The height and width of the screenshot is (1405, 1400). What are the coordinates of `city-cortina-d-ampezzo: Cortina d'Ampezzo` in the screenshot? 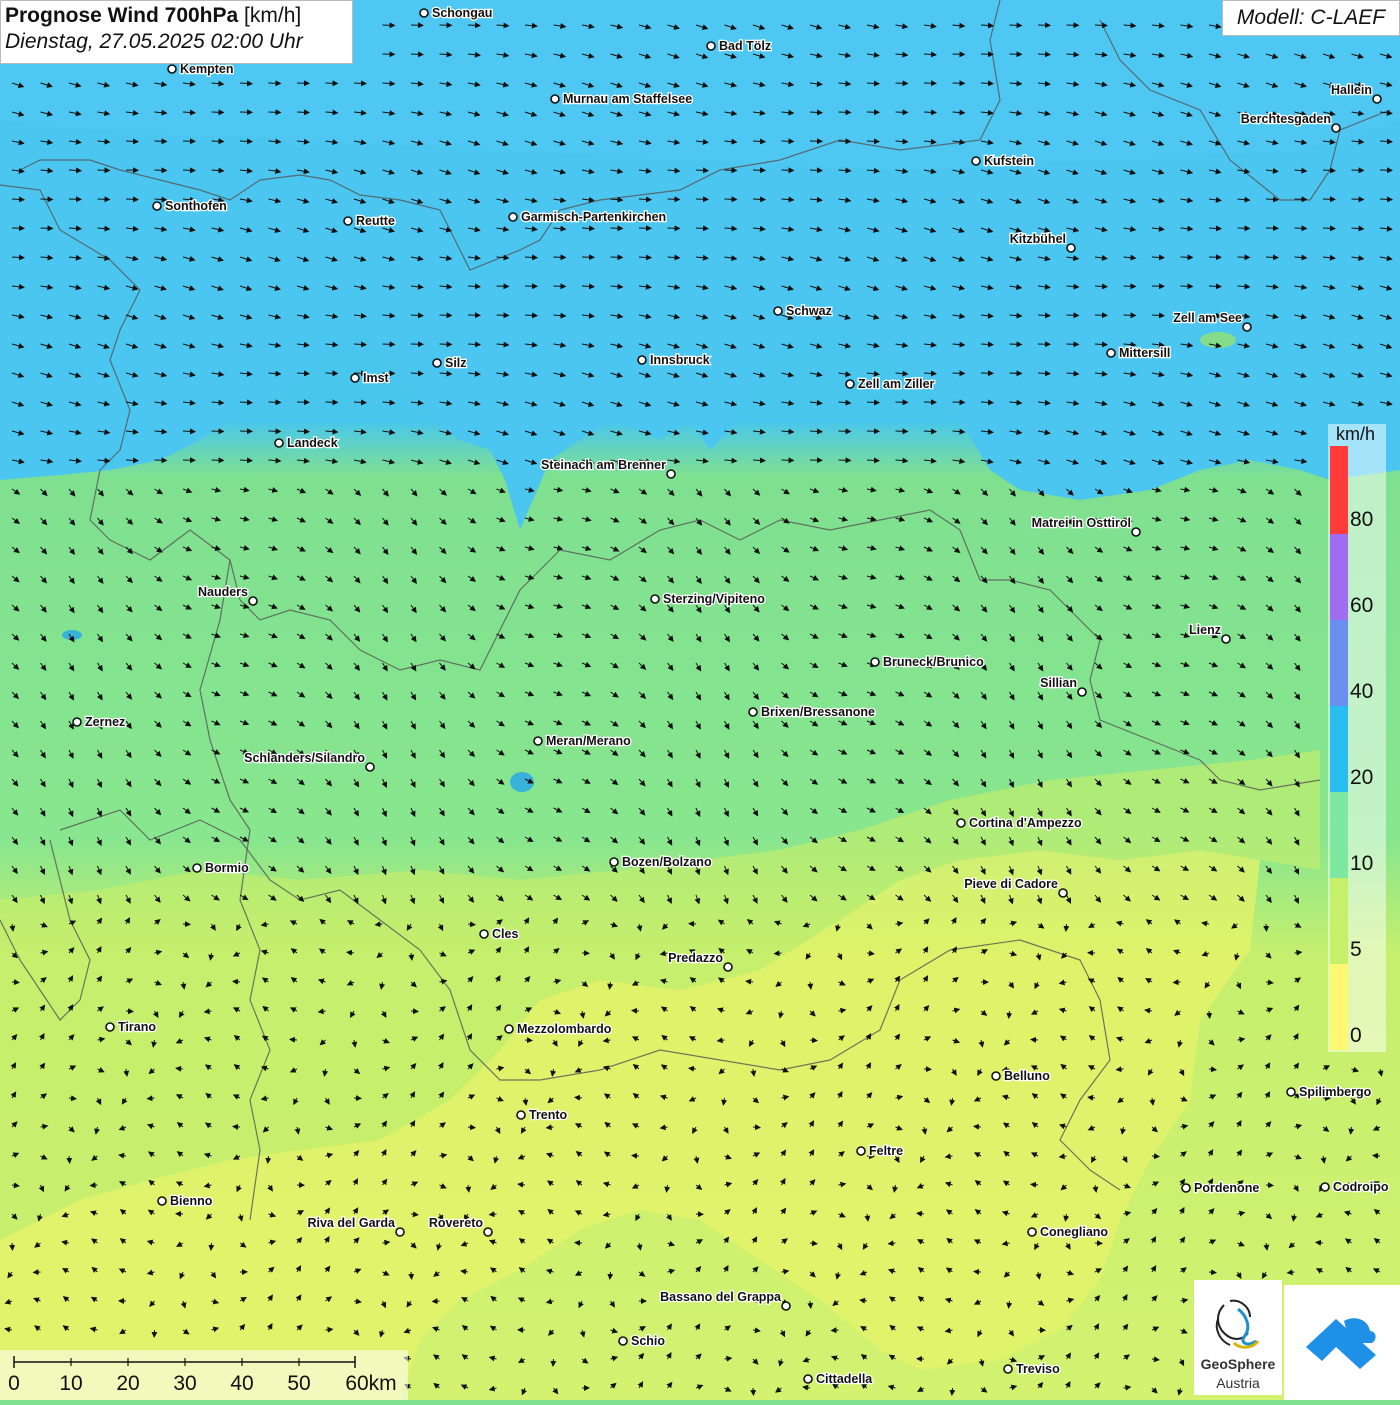 It's located at (1019, 823).